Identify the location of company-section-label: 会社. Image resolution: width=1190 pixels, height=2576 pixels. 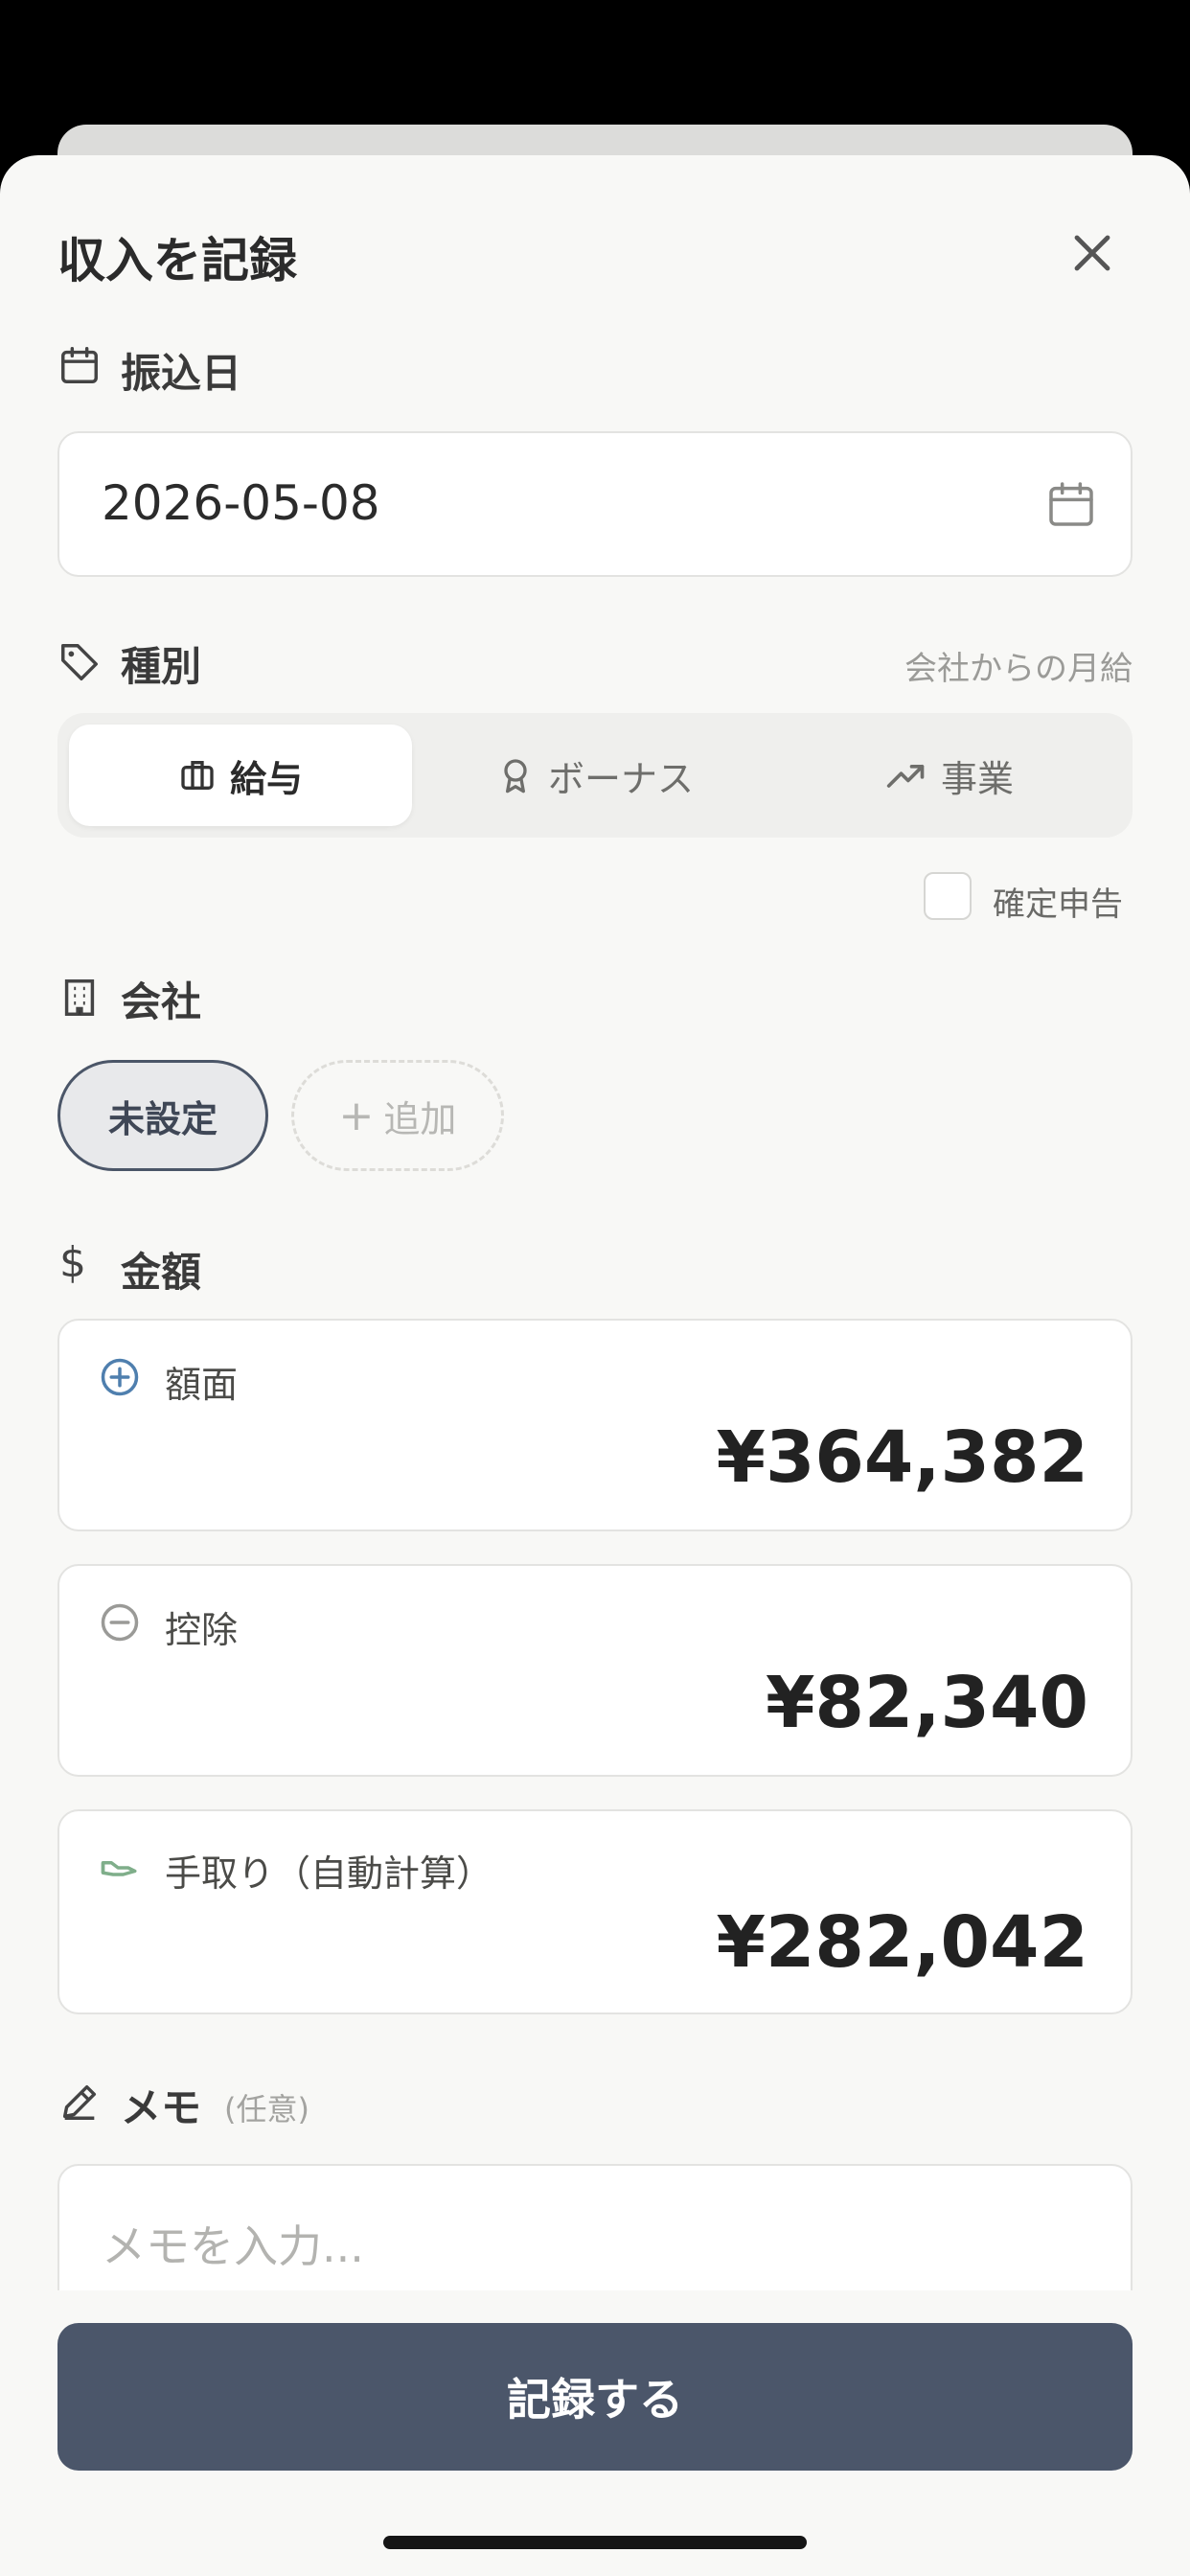
(162, 1001).